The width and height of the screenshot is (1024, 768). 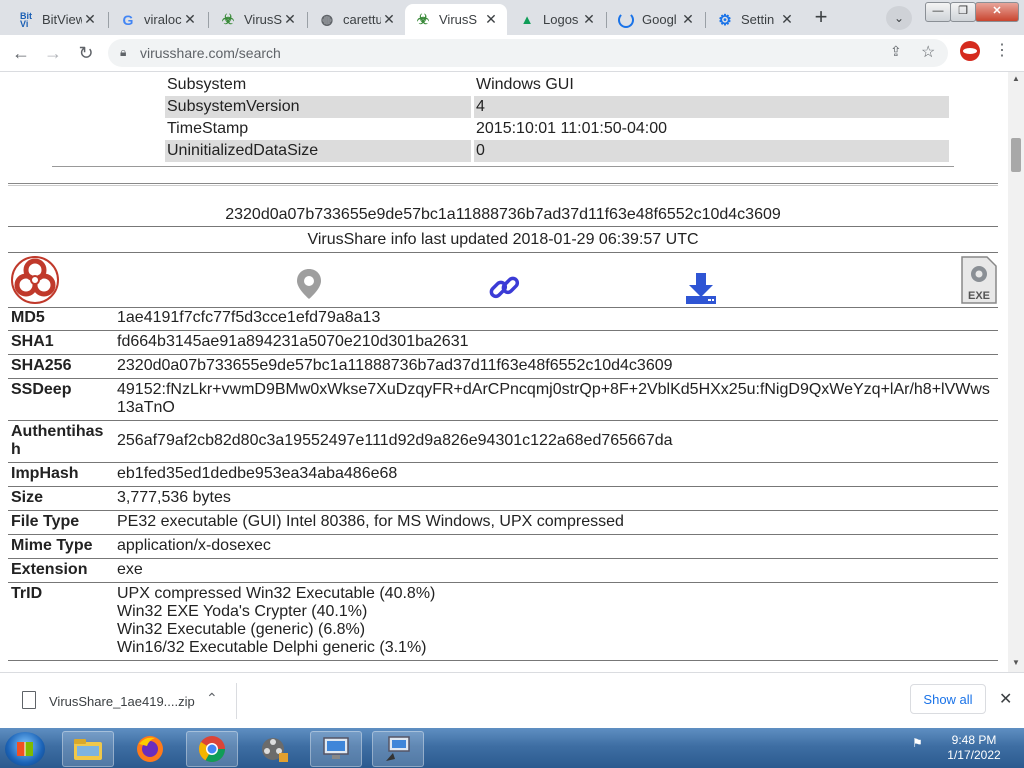 I want to click on table-row: ImpHash eb1fed35ed1dedbe953ea34aba486e68, so click(x=503, y=474).